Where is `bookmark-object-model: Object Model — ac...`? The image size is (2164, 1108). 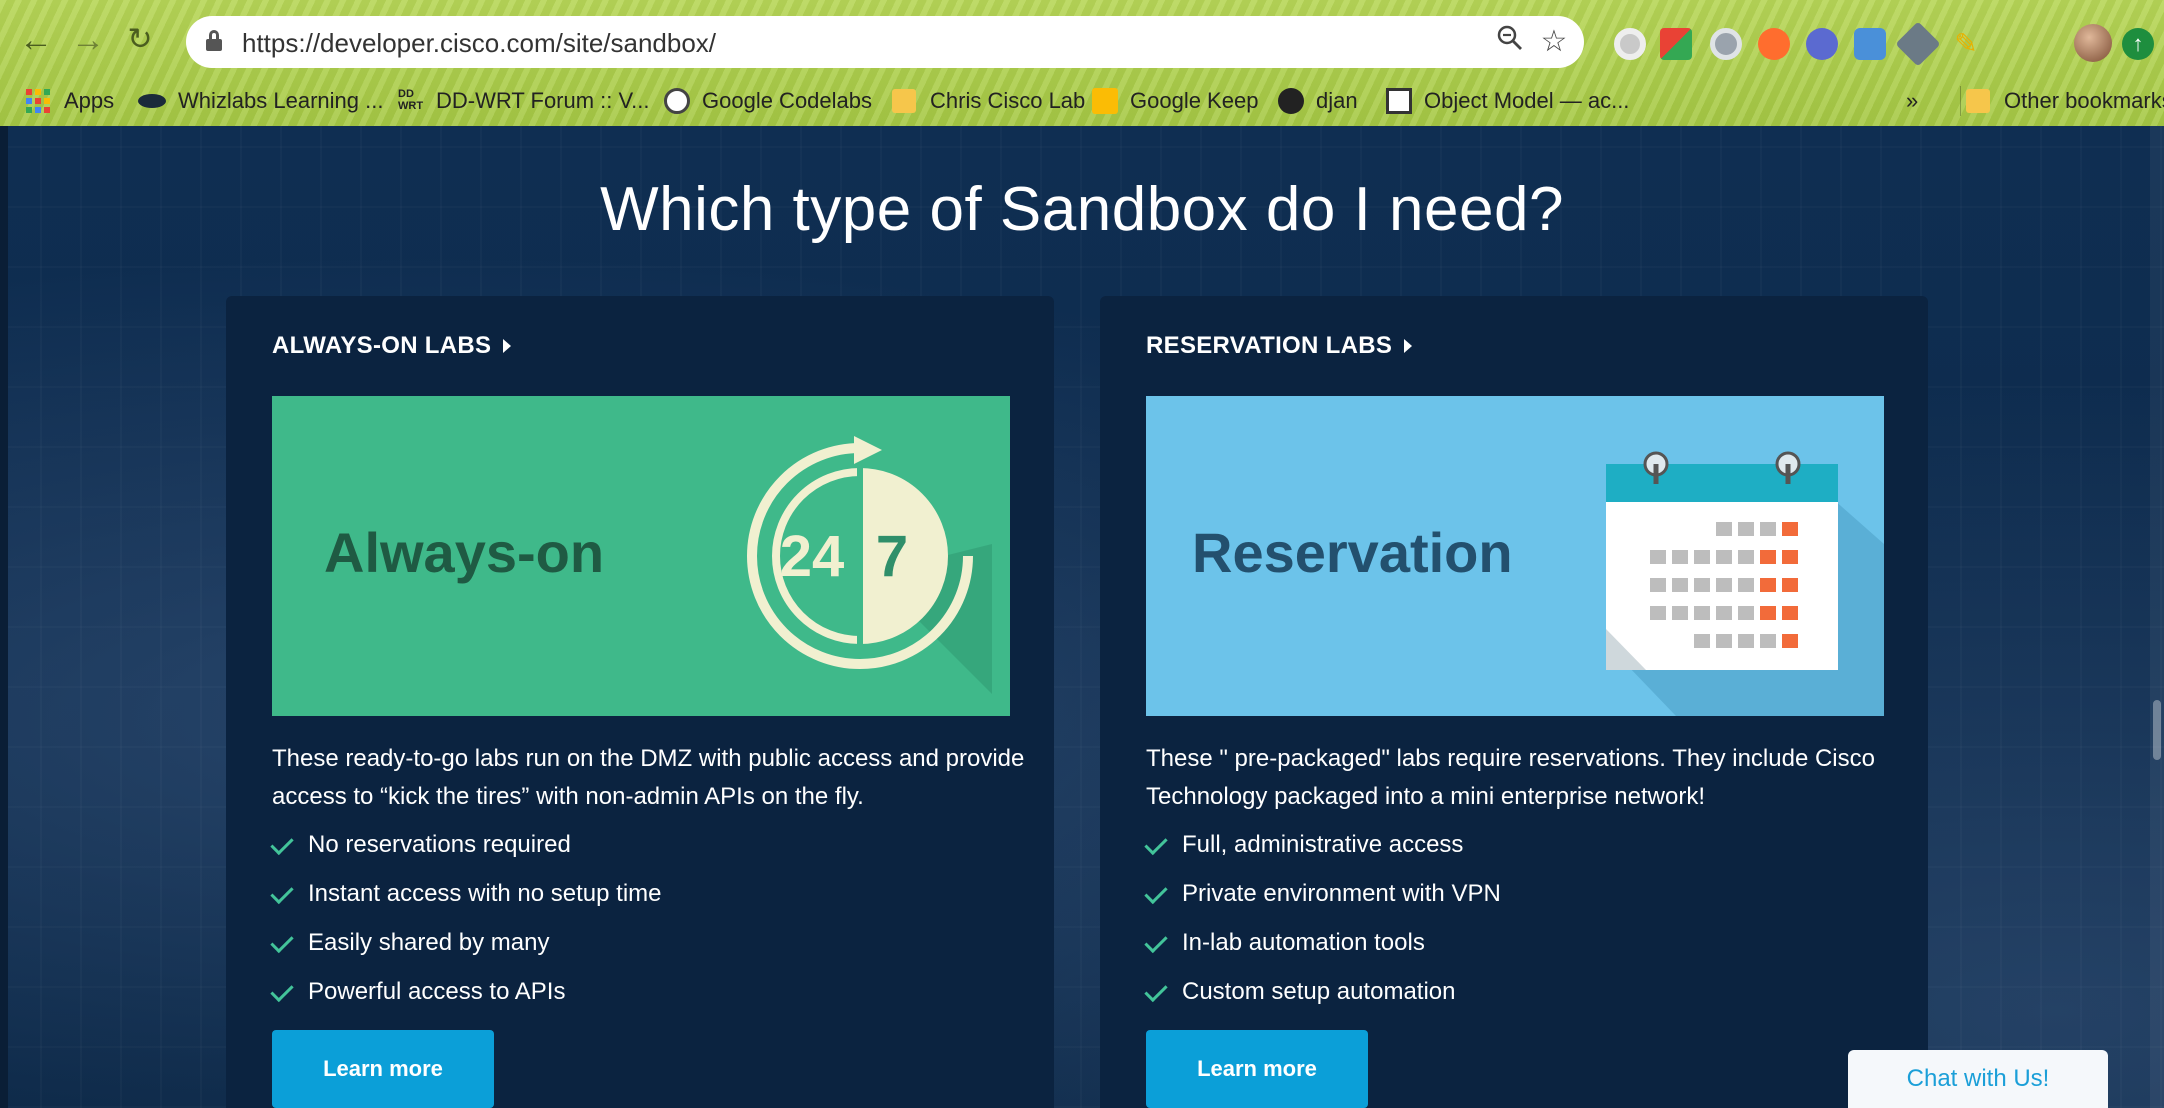
bookmark-object-model: Object Model — ac... is located at coordinates (1507, 101).